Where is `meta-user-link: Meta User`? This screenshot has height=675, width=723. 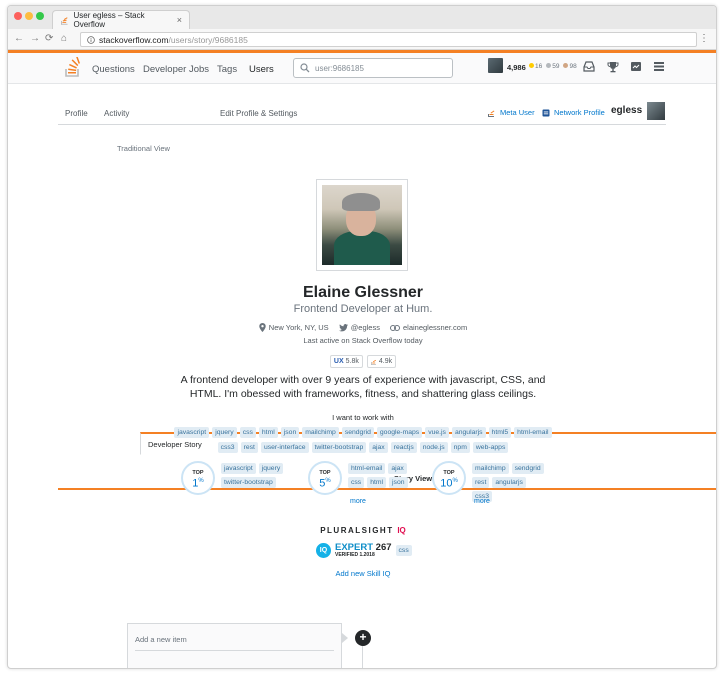 meta-user-link: Meta User is located at coordinates (511, 112).